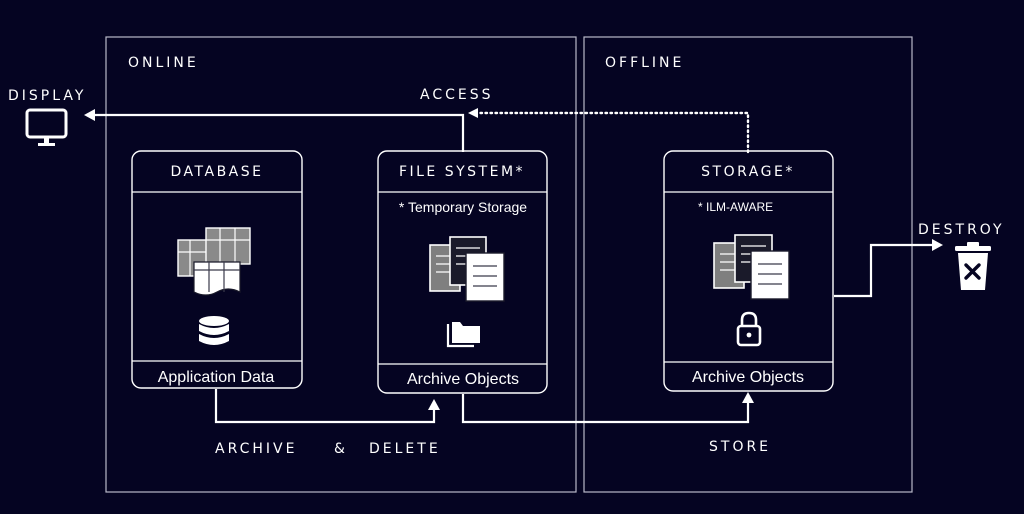 Image resolution: width=1024 pixels, height=514 pixels. What do you see at coordinates (327, 406) in the screenshot?
I see `archive-delete-flow-arrow` at bounding box center [327, 406].